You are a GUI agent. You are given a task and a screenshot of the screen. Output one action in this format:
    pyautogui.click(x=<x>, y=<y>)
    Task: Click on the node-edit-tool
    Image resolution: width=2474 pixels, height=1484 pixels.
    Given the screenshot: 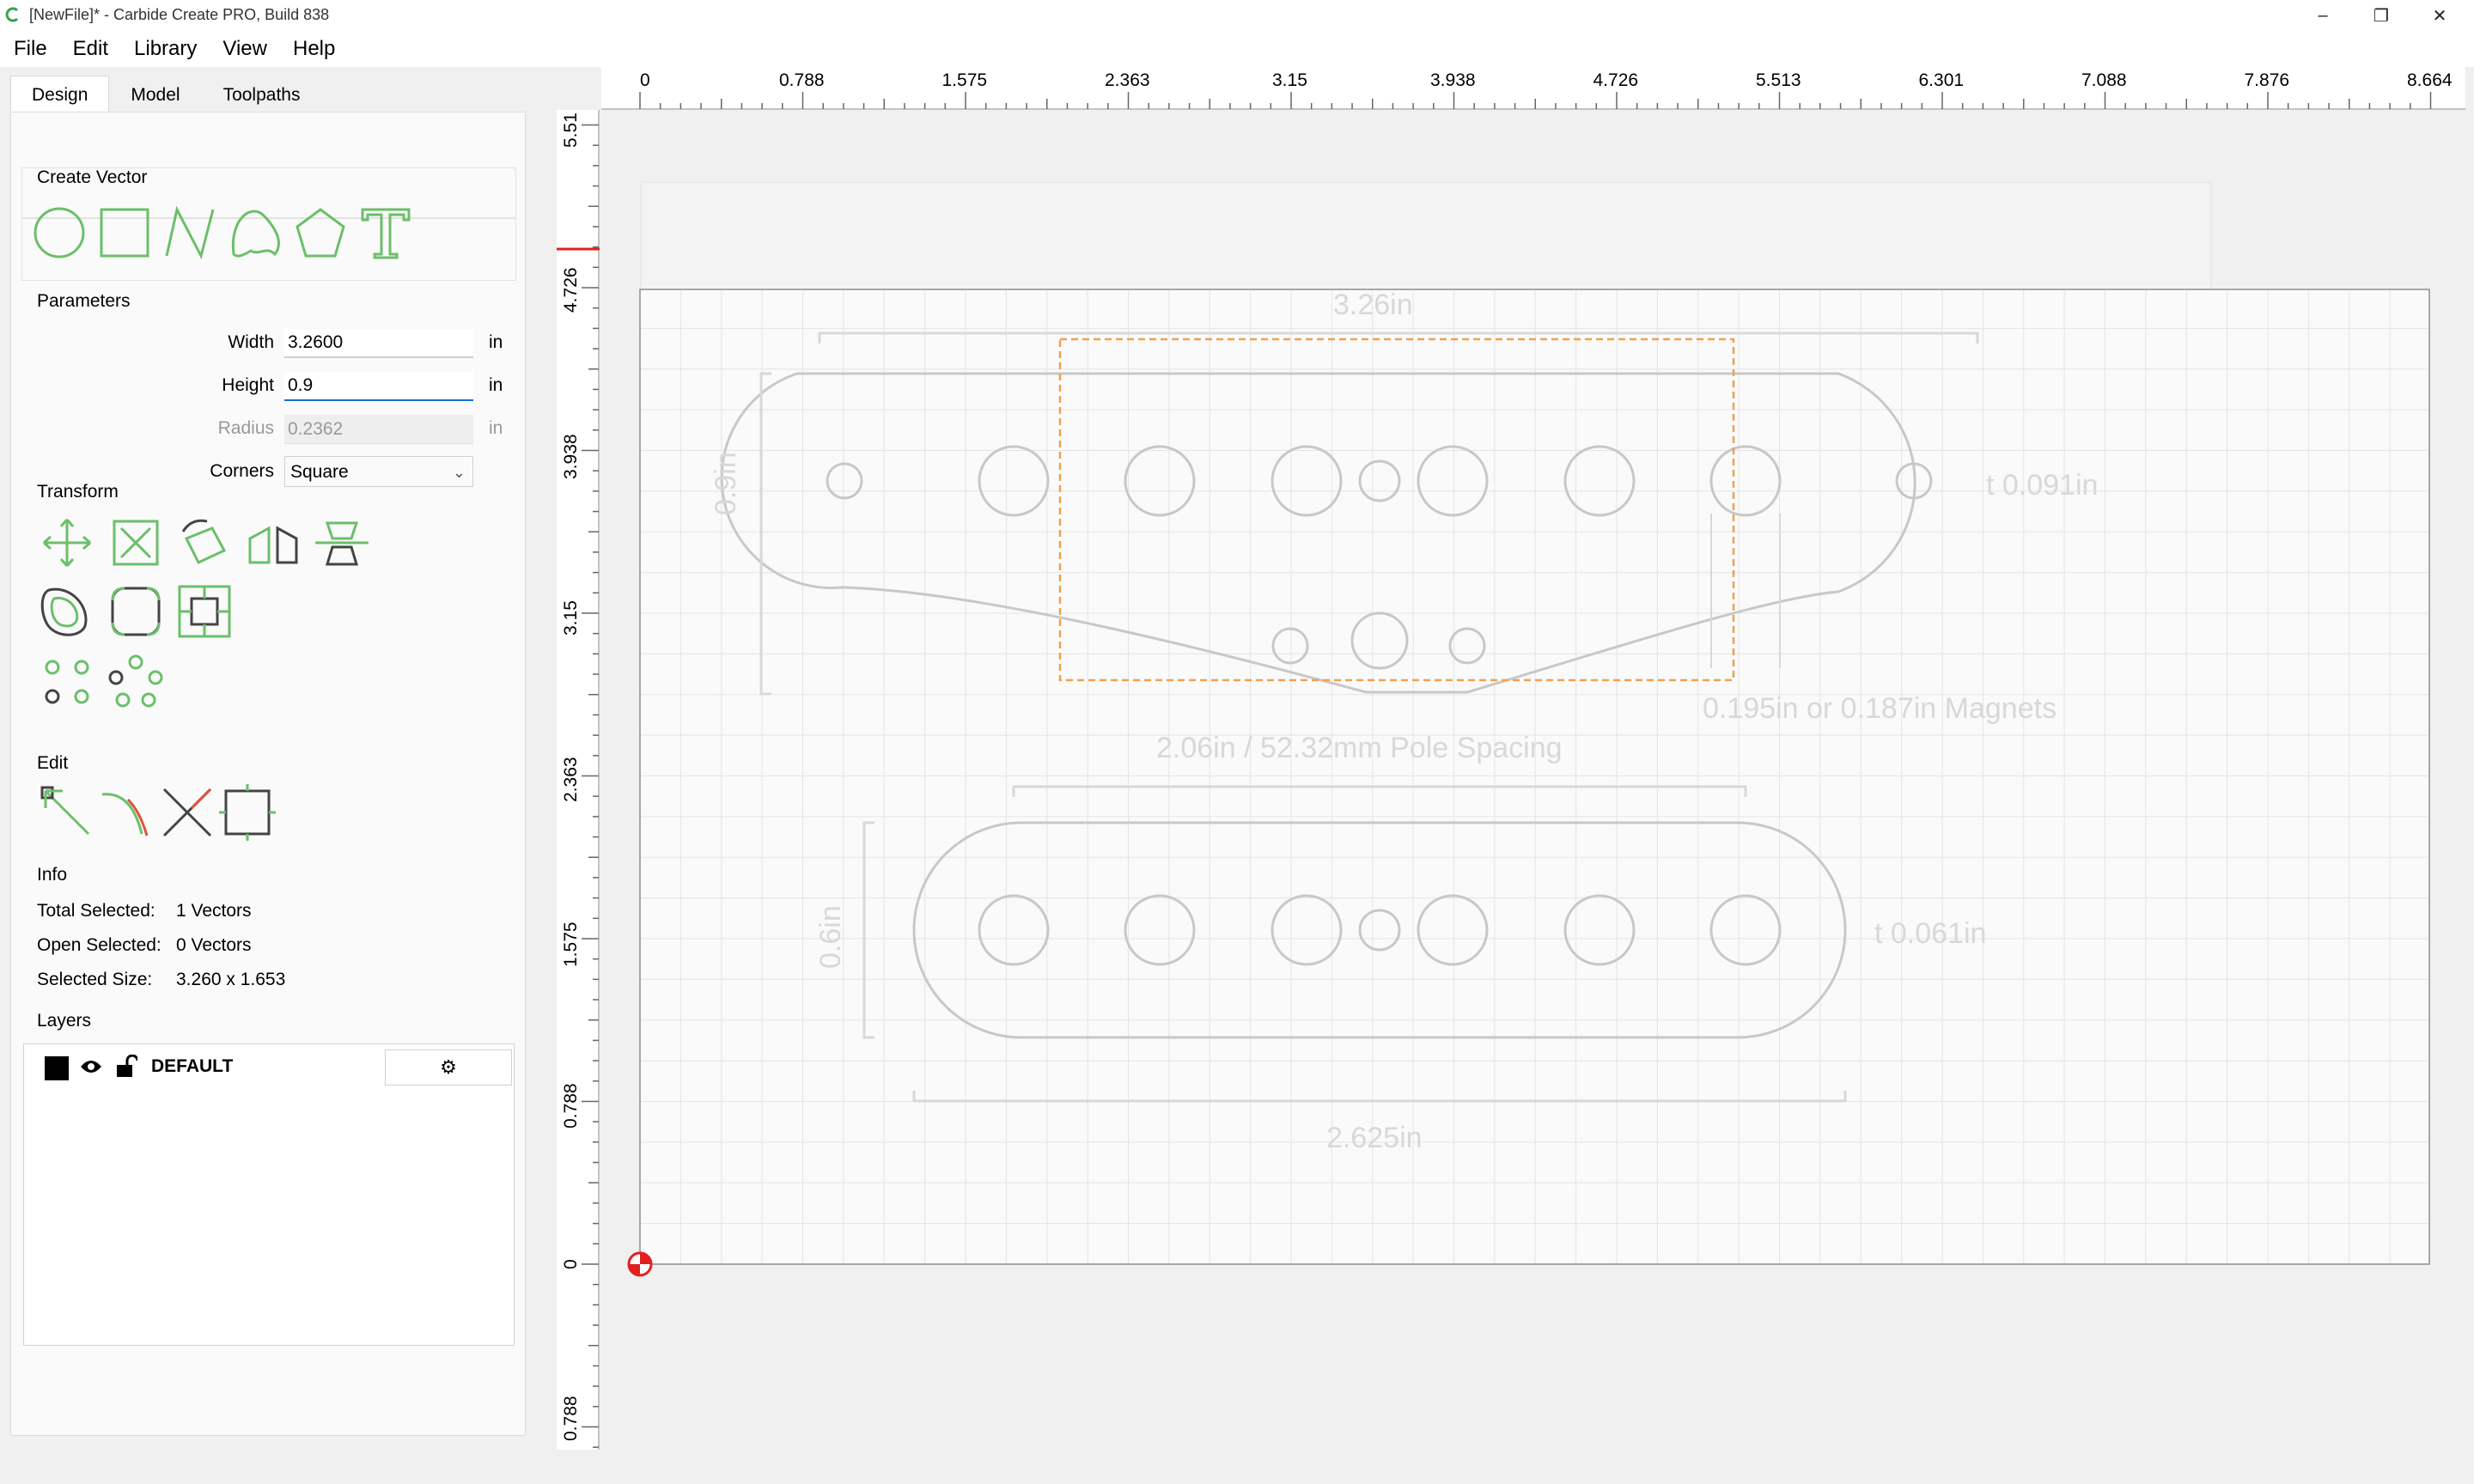 What is the action you would take?
    pyautogui.click(x=67, y=812)
    